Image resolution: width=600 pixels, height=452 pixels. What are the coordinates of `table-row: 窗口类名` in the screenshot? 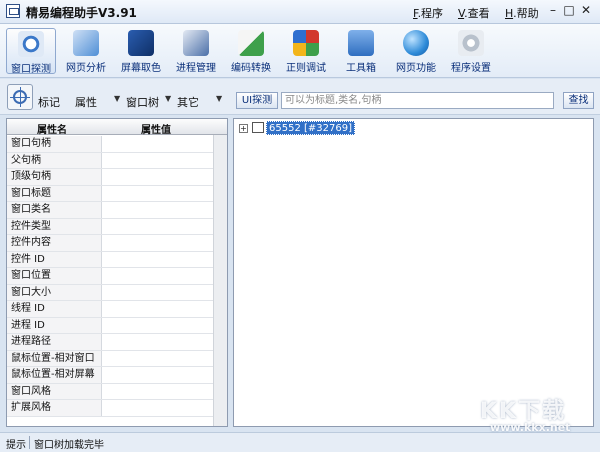 It's located at (110, 210).